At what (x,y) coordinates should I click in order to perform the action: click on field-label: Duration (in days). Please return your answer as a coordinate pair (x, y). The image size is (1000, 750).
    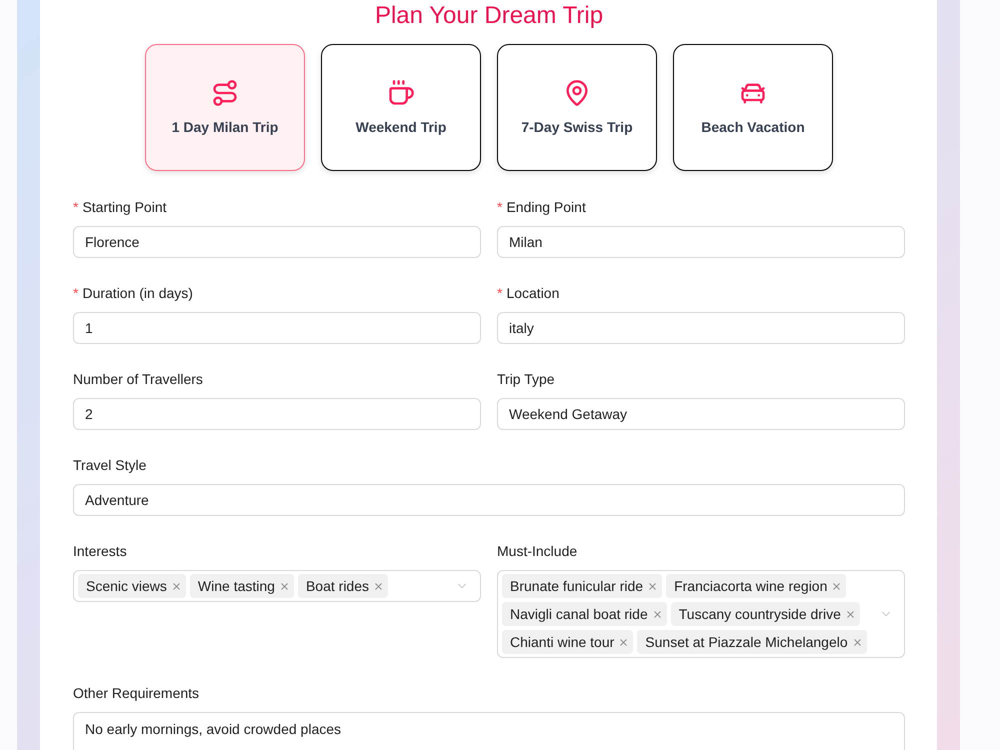
    Looking at the image, I should click on (137, 293).